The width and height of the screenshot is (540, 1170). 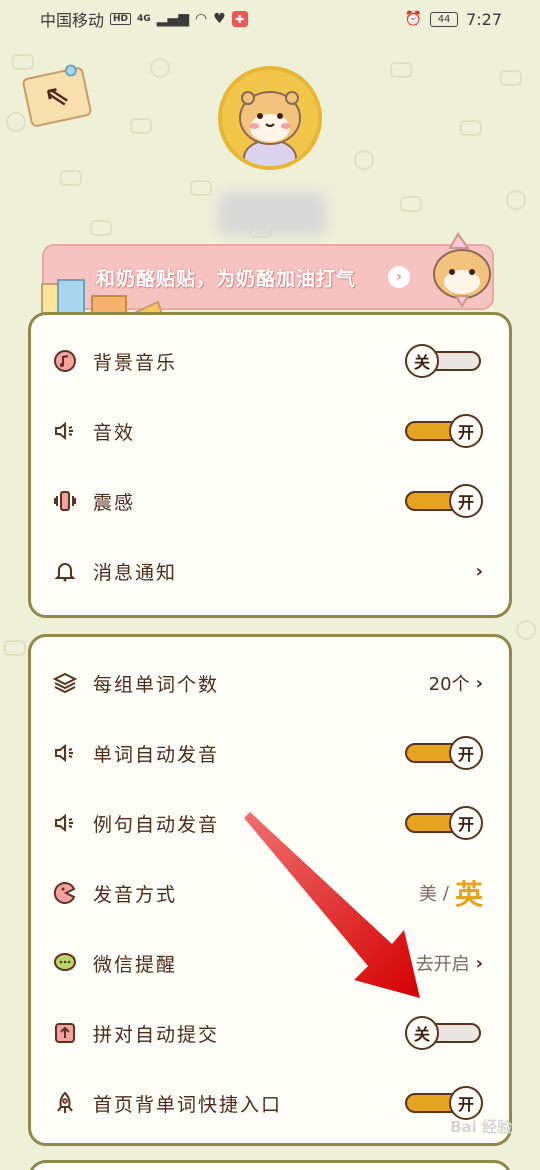 I want to click on setting-row-group-count: 每组单词个数 20个 ›, so click(x=270, y=683).